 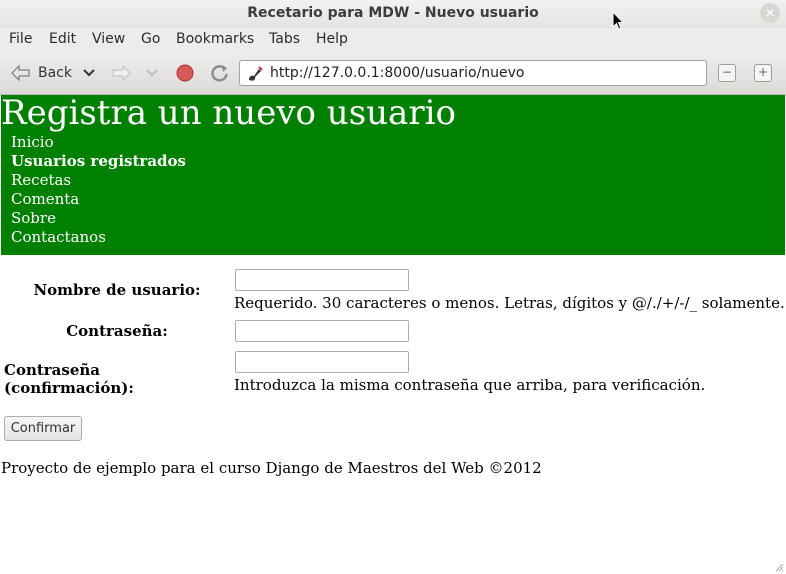 I want to click on password-confirm-label: Contraseña (confirmación):, so click(x=69, y=379).